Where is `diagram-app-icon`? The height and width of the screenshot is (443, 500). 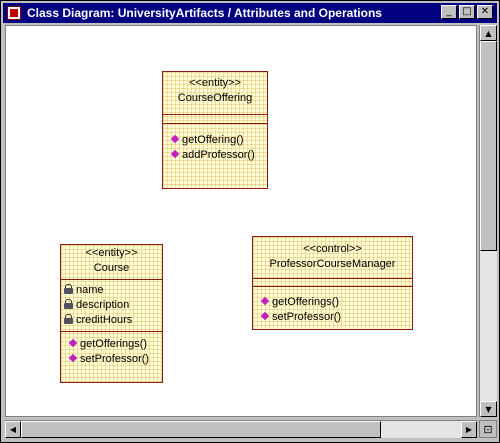
diagram-app-icon is located at coordinates (14, 13).